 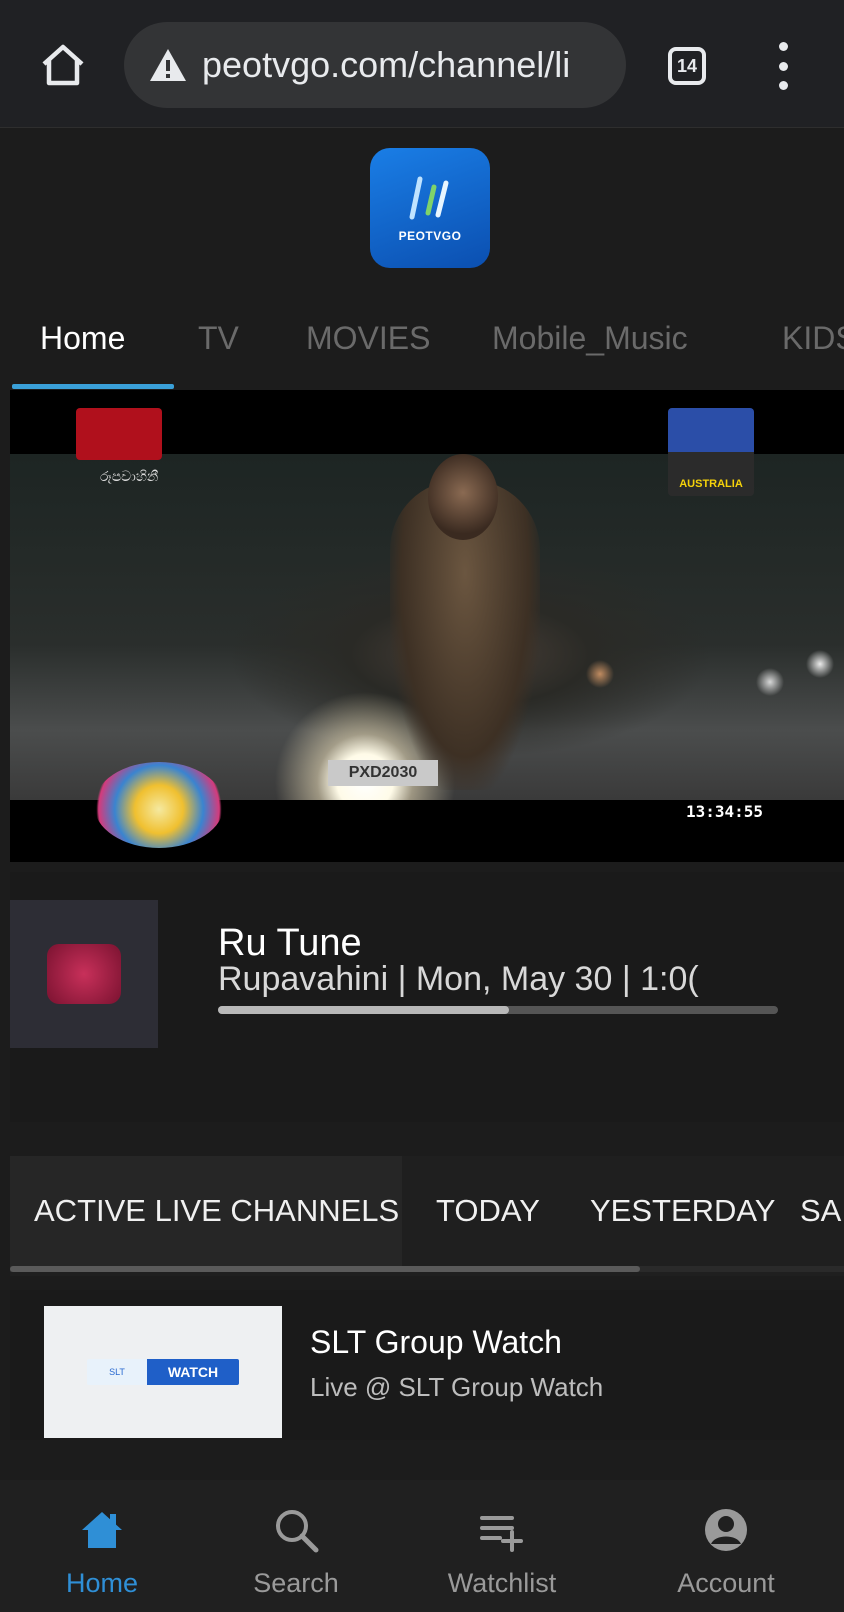 I want to click on nav-search-label: Search, so click(x=296, y=1583).